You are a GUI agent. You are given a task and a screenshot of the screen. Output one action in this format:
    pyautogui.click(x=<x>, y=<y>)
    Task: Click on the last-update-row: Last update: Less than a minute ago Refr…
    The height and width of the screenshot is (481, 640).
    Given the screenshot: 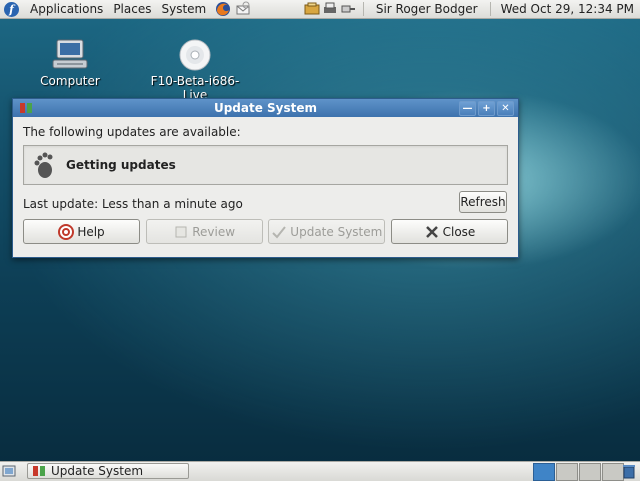 What is the action you would take?
    pyautogui.click(x=265, y=204)
    